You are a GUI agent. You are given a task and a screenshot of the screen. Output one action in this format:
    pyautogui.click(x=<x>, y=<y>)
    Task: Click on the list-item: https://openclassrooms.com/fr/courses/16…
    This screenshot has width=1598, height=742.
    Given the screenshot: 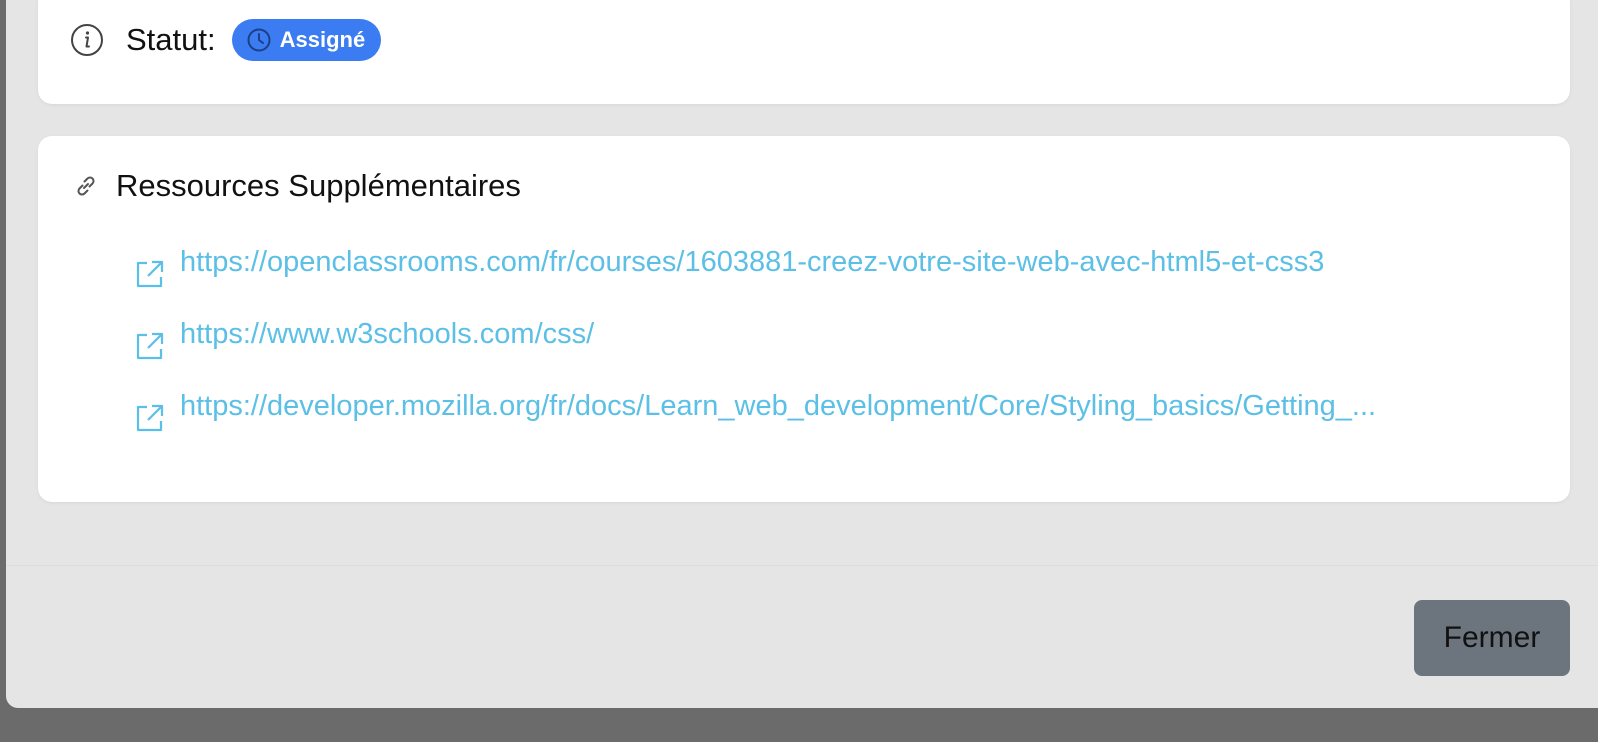 What is the action you would take?
    pyautogui.click(x=842, y=268)
    